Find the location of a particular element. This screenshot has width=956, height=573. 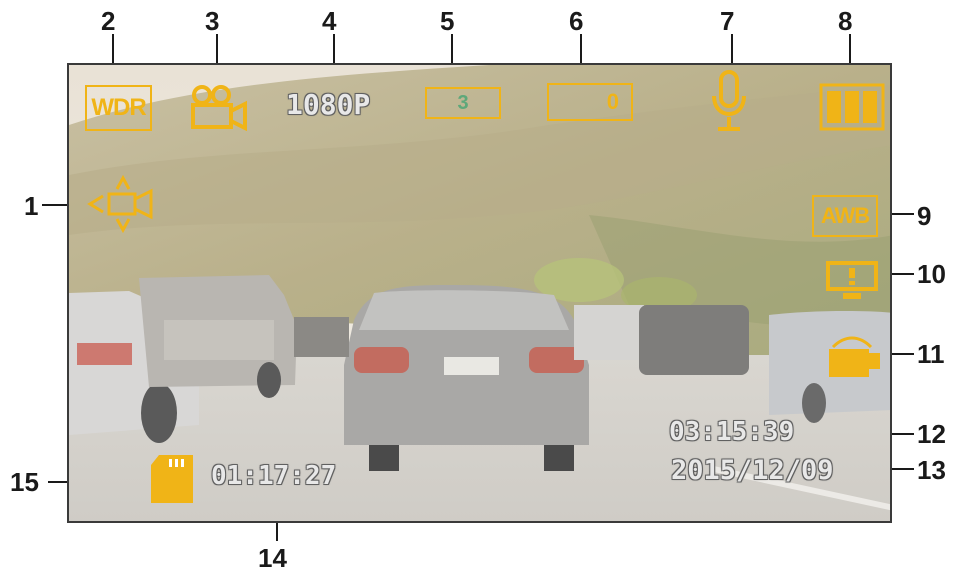

date-display: 2015/12/09 is located at coordinates (752, 470).